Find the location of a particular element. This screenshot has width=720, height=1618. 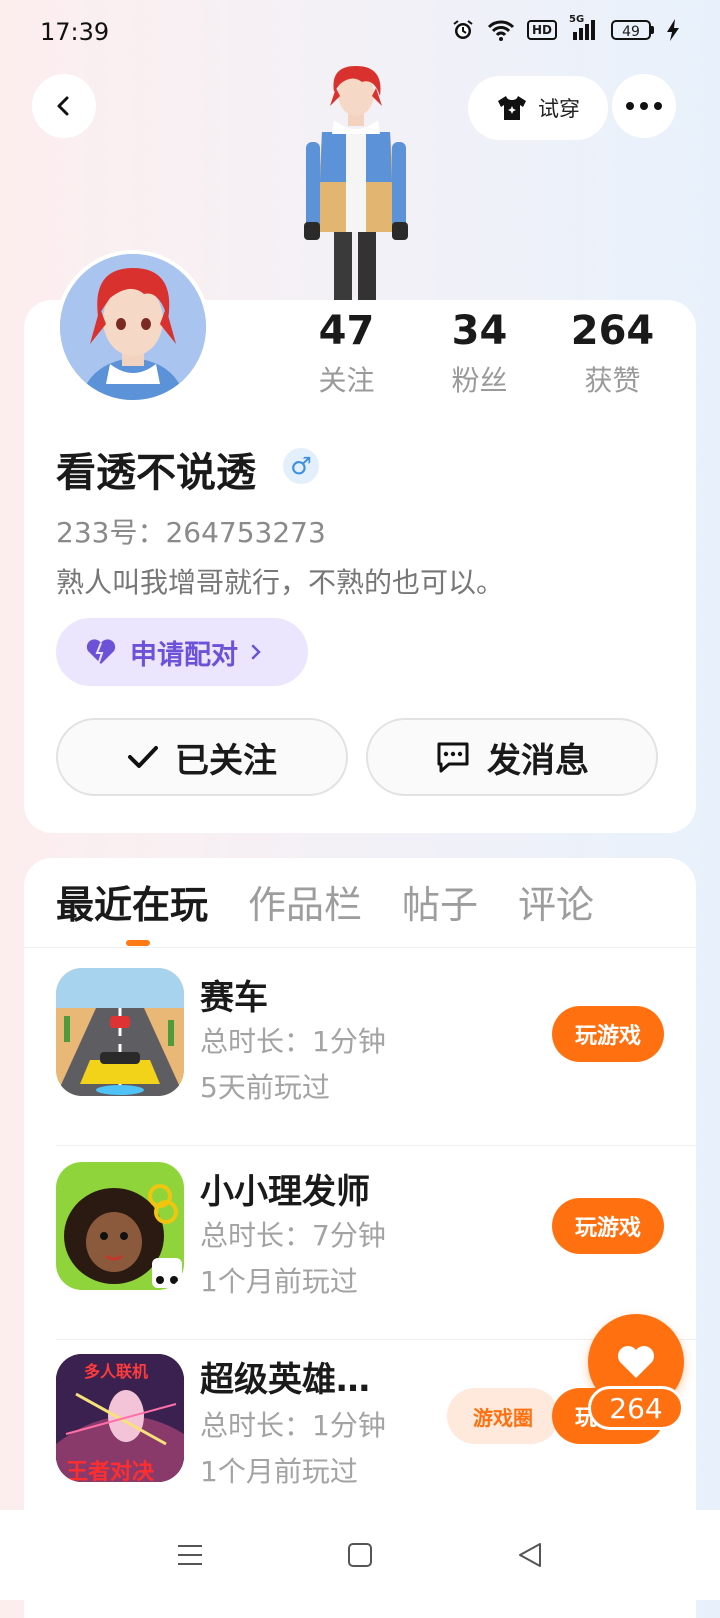

game-name: 小小理发师 is located at coordinates (285, 1192).